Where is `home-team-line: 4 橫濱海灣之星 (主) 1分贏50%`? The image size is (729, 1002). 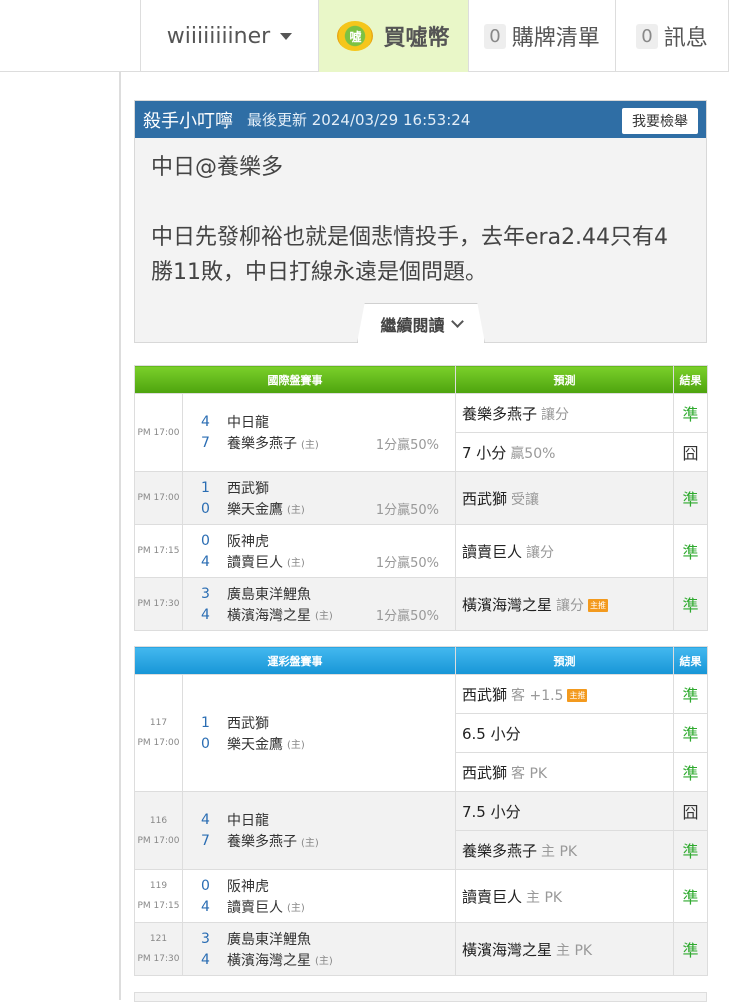
home-team-line: 4 橫濱海灣之星 (主) 1分贏50% is located at coordinates (328, 614).